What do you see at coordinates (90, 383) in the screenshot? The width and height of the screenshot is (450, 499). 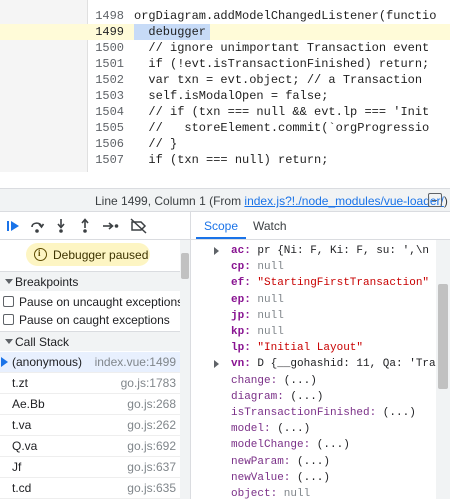 I see `call-frame: t.zt go.js:1783` at bounding box center [90, 383].